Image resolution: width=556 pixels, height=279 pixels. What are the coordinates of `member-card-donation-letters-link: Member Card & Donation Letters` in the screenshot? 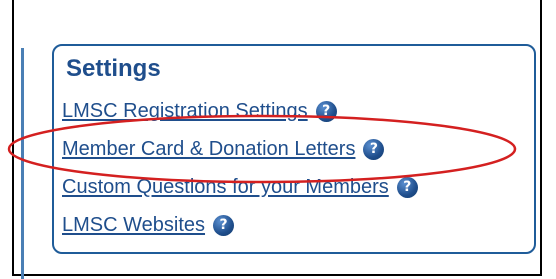 It's located at (208, 149).